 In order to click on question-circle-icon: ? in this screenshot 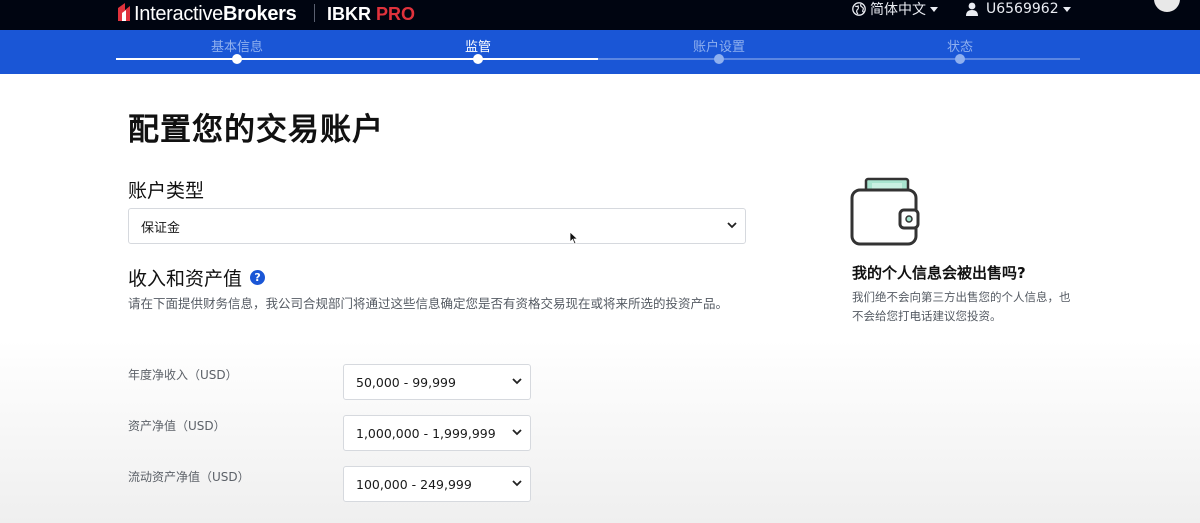, I will do `click(258, 277)`.